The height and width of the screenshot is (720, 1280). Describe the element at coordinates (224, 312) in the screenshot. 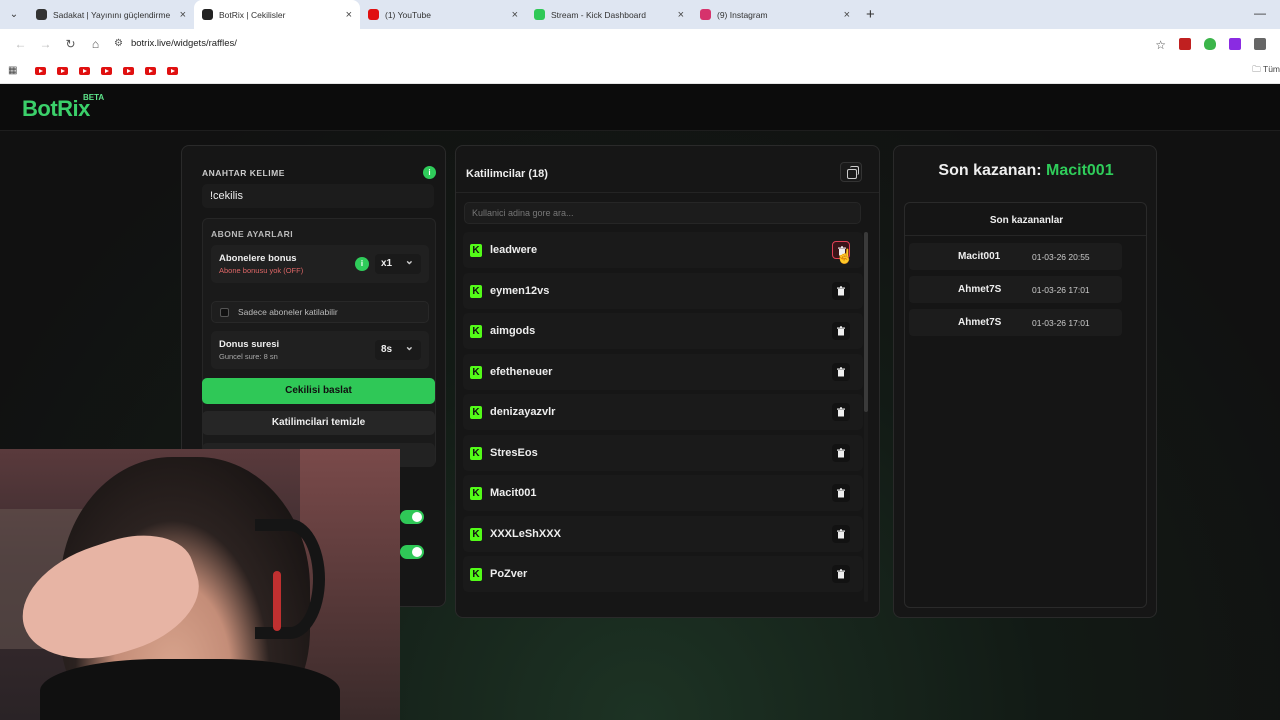

I see `only-subs-checkbox` at that location.